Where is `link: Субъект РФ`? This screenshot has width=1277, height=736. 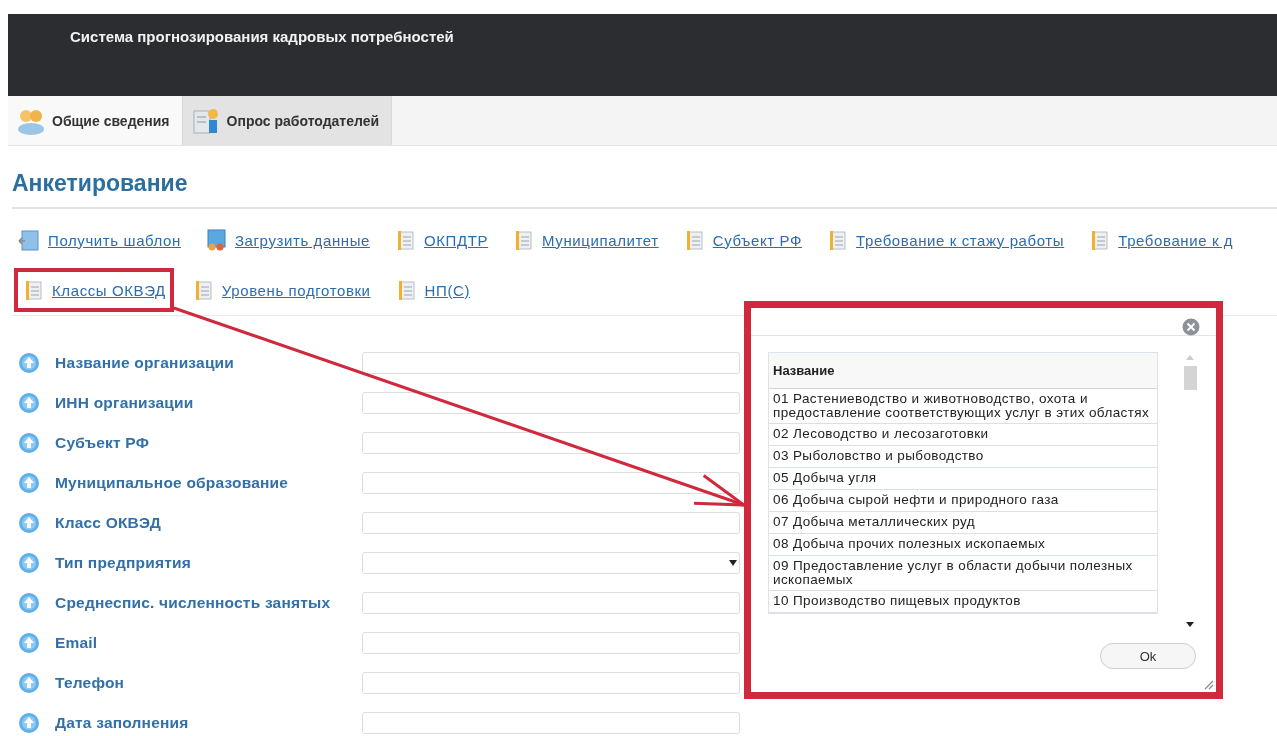 link: Субъект РФ is located at coordinates (757, 240).